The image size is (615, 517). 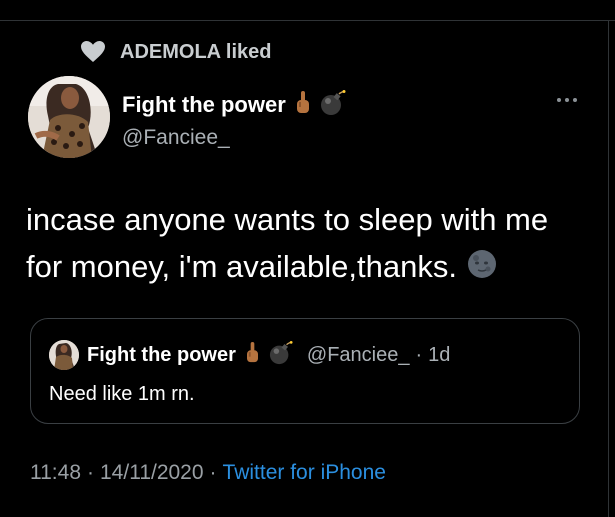 I want to click on tweet-time: 11:48, so click(x=55, y=473).